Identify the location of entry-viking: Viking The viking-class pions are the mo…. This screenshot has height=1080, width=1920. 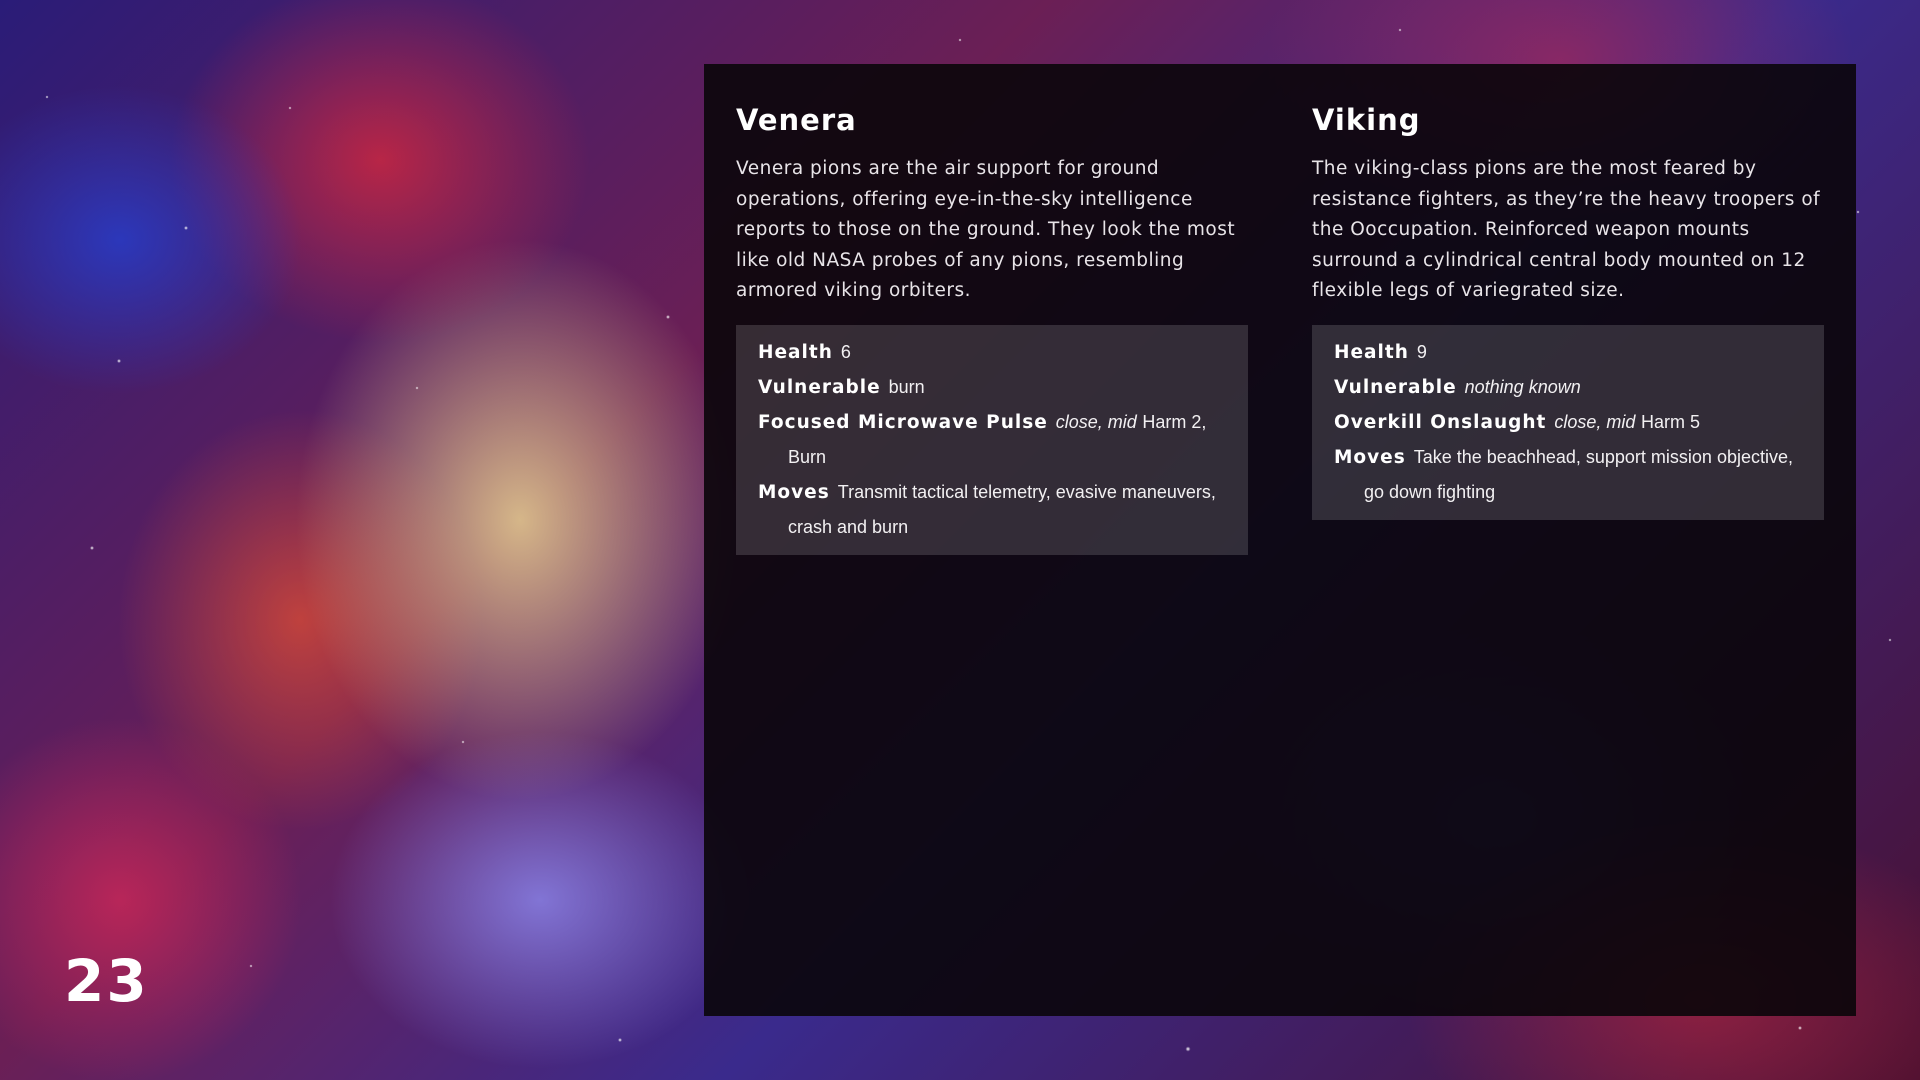
(1568, 307).